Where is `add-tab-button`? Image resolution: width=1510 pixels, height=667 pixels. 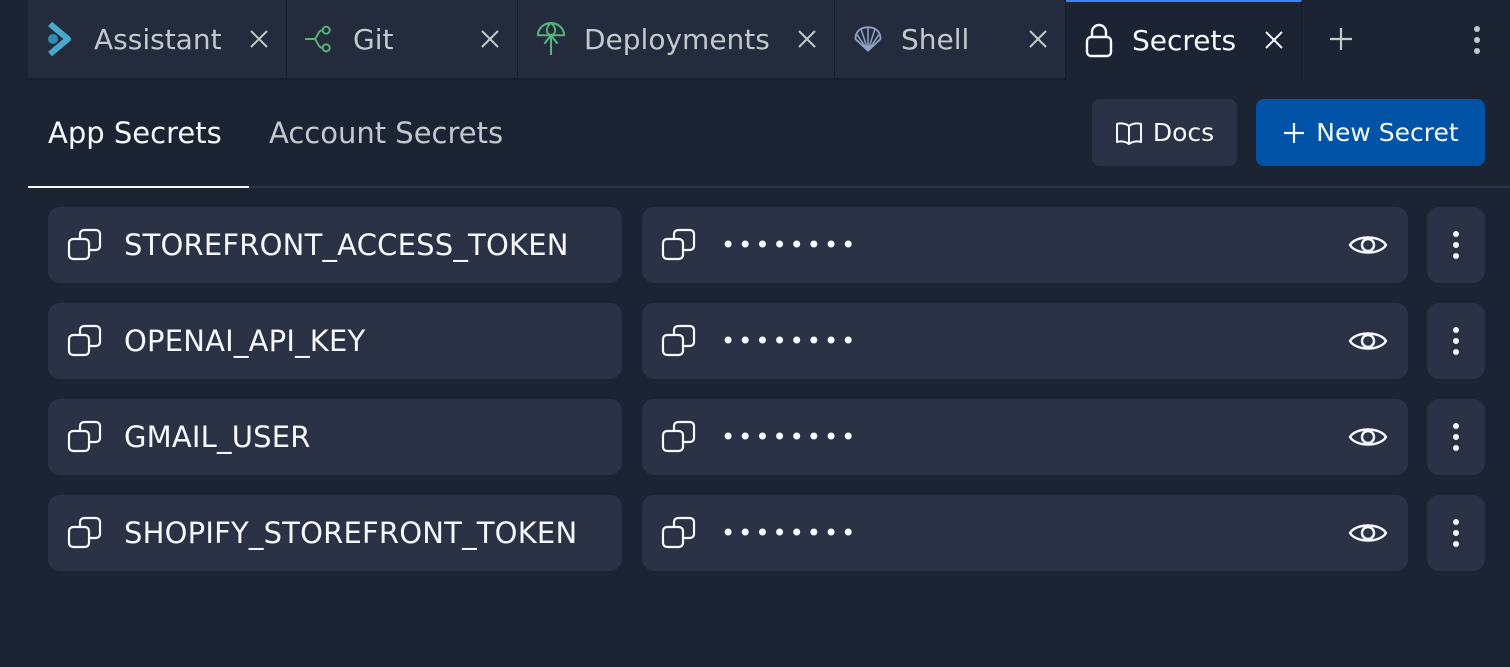 add-tab-button is located at coordinates (1341, 39).